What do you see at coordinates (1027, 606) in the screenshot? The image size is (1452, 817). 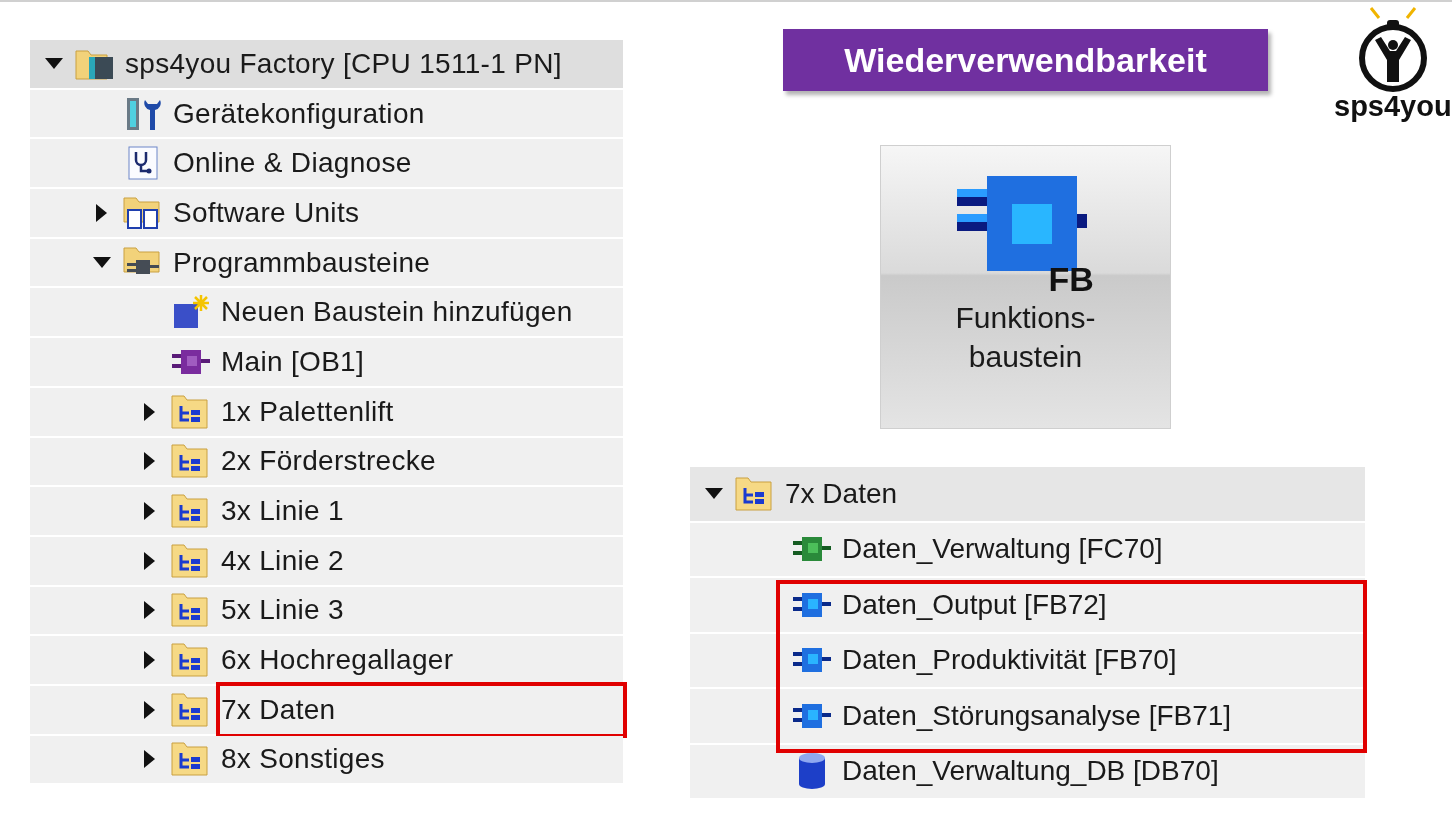 I see `tree-item: Daten_Output [FB72]` at bounding box center [1027, 606].